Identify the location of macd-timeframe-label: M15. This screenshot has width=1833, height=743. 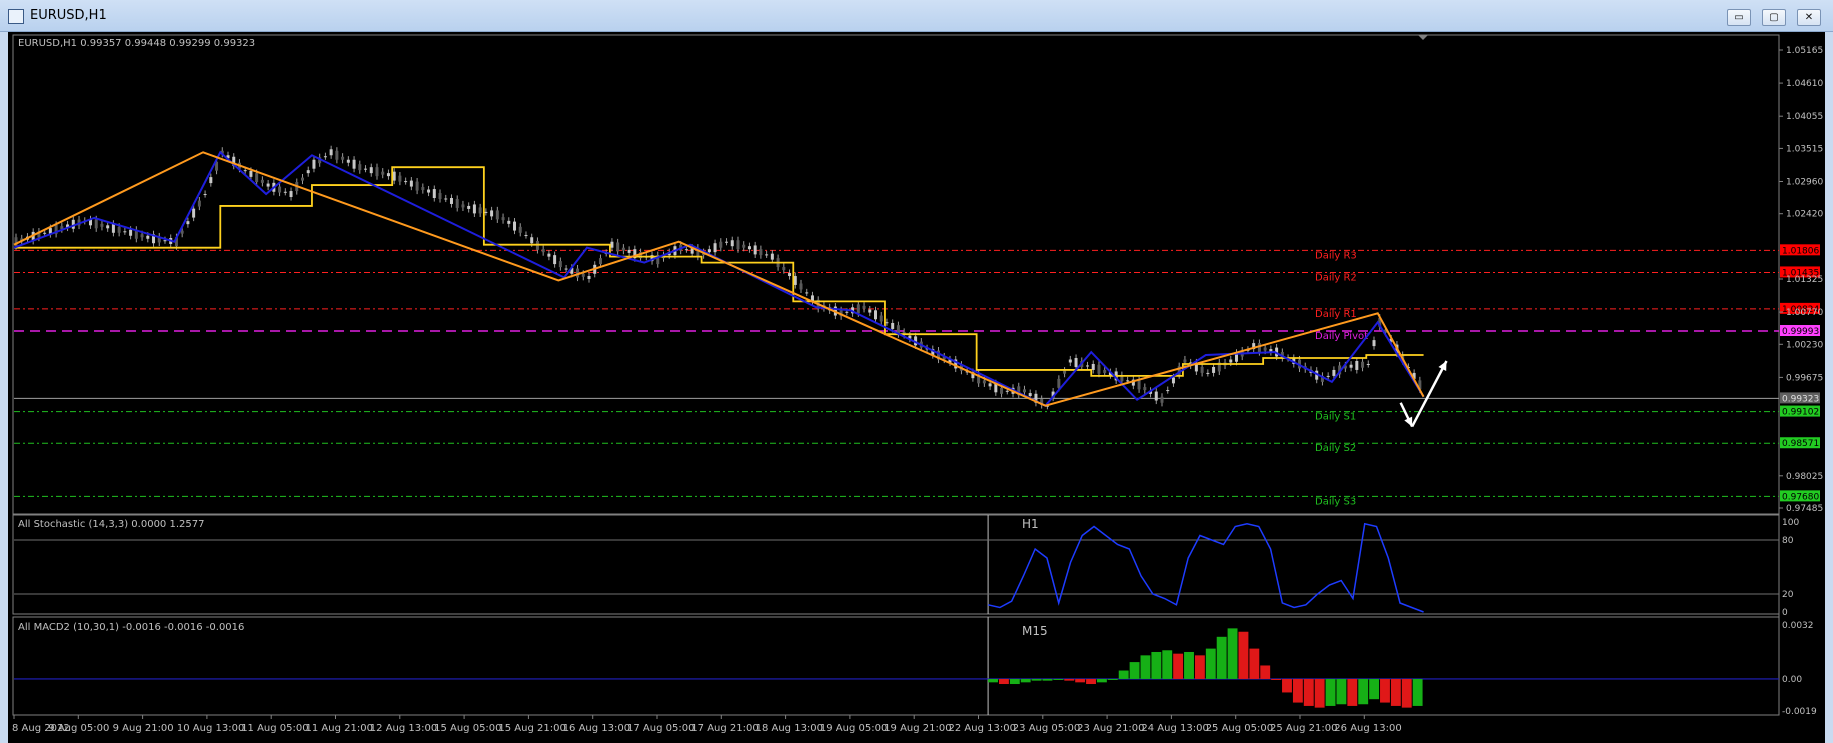
(1035, 631).